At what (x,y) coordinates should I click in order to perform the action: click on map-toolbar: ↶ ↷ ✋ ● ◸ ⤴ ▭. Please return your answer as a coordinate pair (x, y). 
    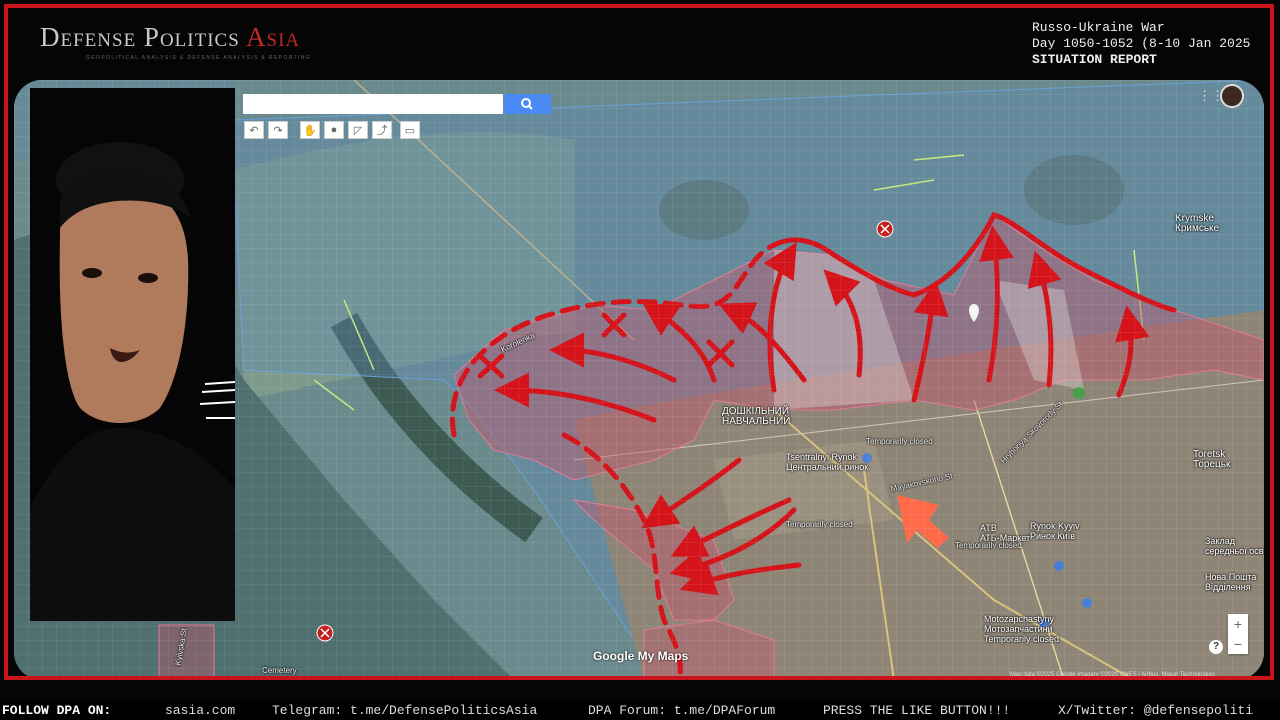
    Looking at the image, I should click on (332, 130).